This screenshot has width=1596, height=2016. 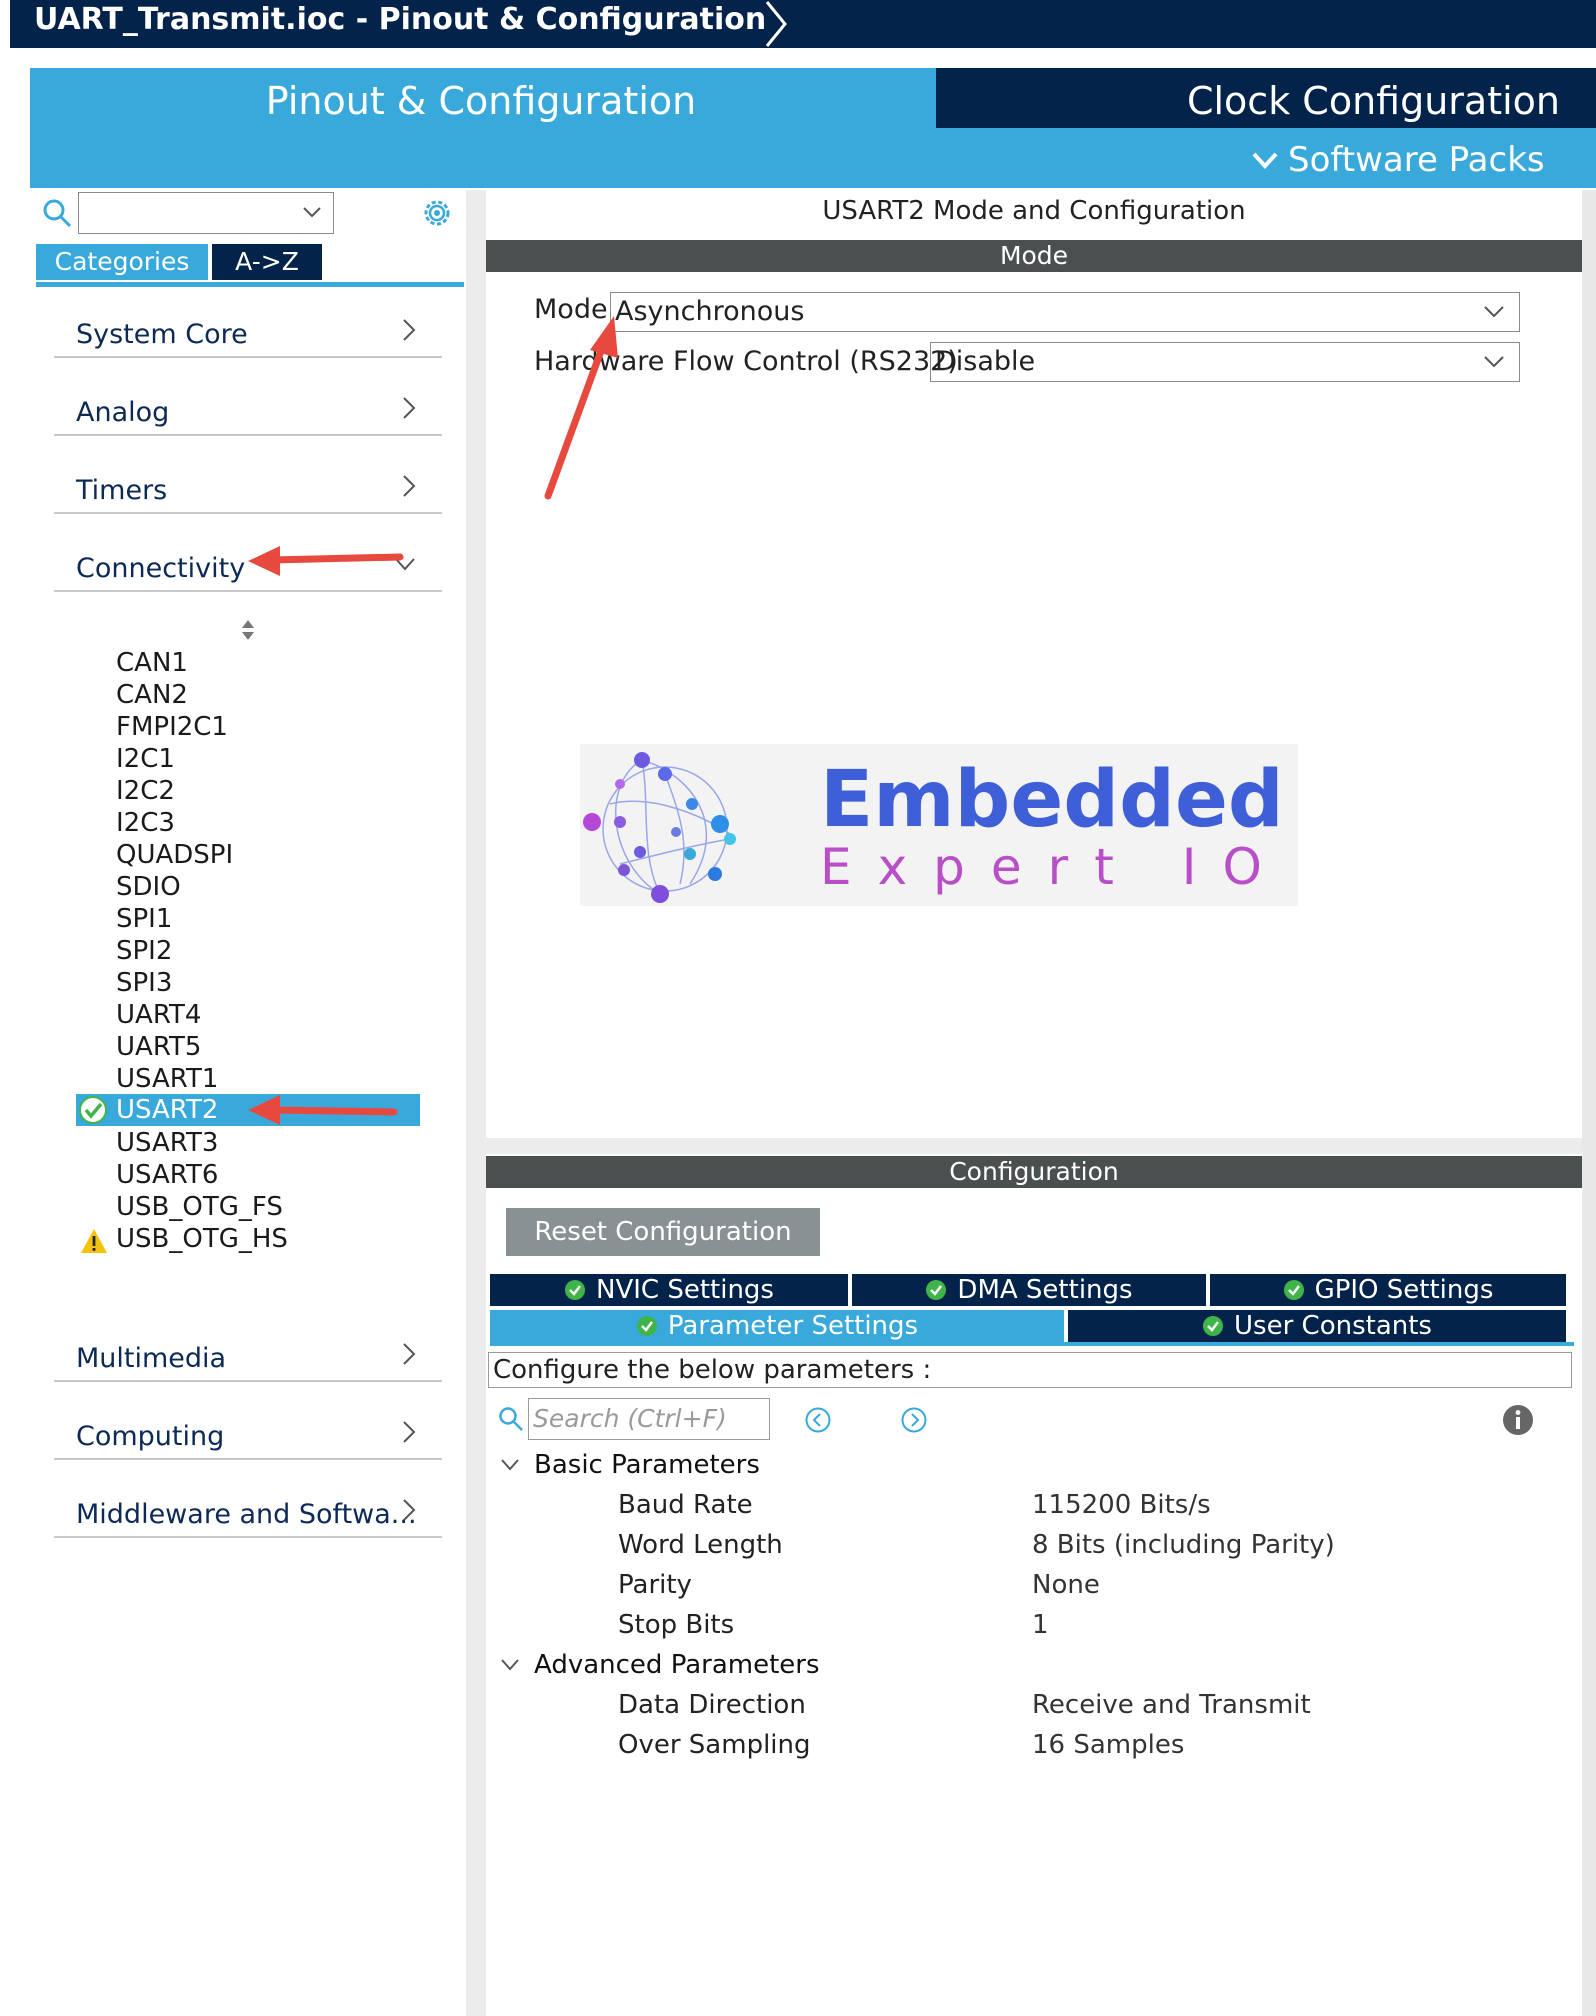 What do you see at coordinates (123, 412) in the screenshot?
I see `category-label: Analog` at bounding box center [123, 412].